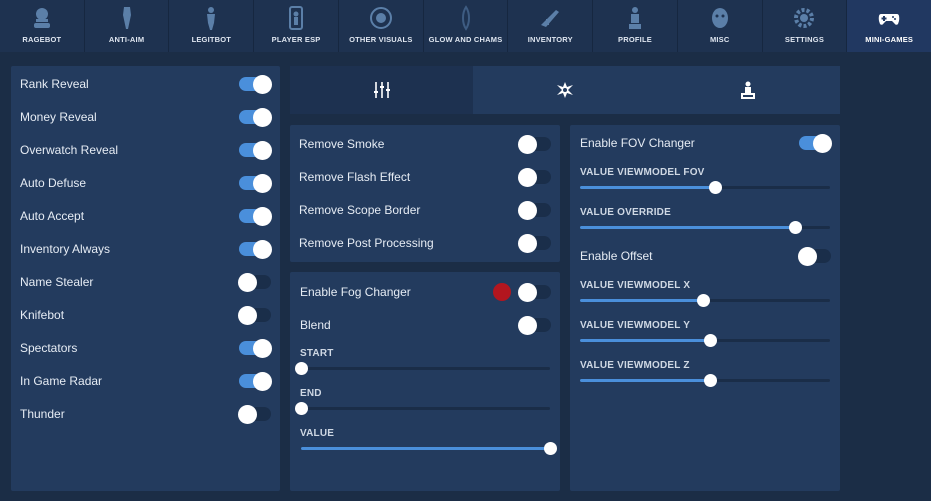  What do you see at coordinates (42, 26) in the screenshot?
I see `nav-item-ragebot: RAGEBOT` at bounding box center [42, 26].